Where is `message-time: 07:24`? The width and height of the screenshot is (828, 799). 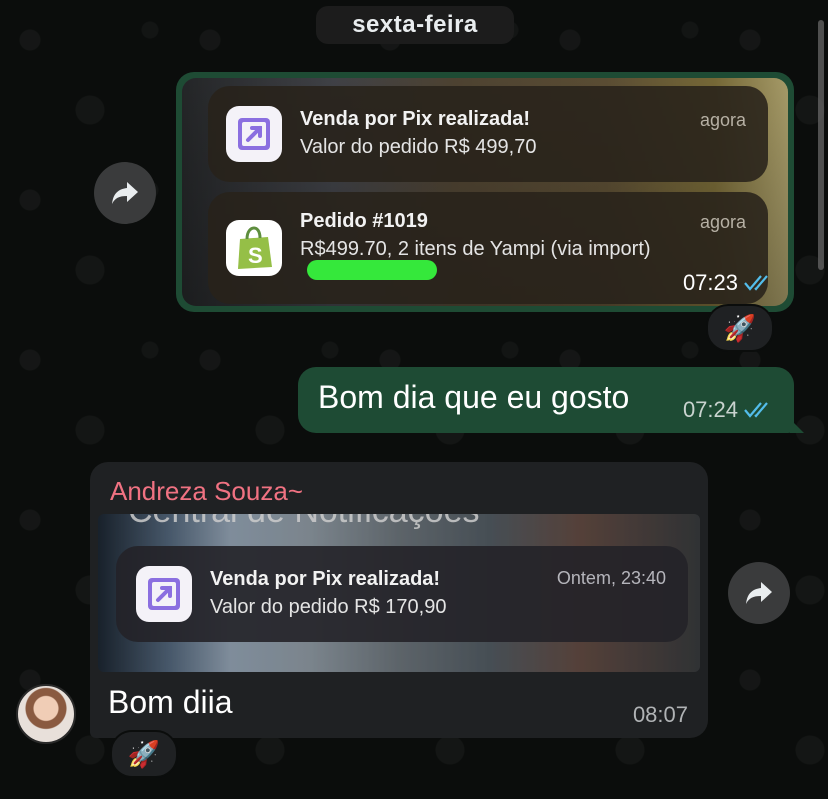
message-time: 07:24 is located at coordinates (710, 409).